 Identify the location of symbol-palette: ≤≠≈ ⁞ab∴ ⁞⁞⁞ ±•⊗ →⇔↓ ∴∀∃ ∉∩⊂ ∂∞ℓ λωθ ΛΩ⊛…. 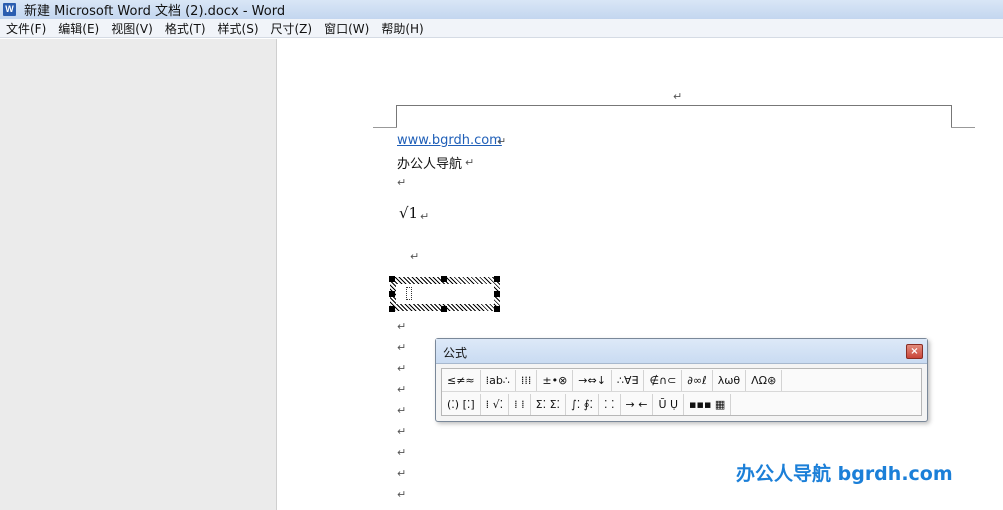
(681, 392).